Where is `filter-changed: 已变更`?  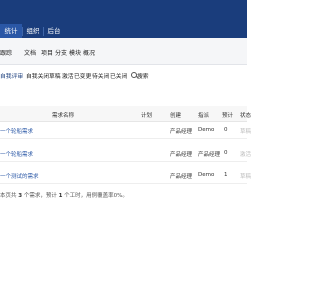 filter-changed: 已变更 is located at coordinates (82, 75).